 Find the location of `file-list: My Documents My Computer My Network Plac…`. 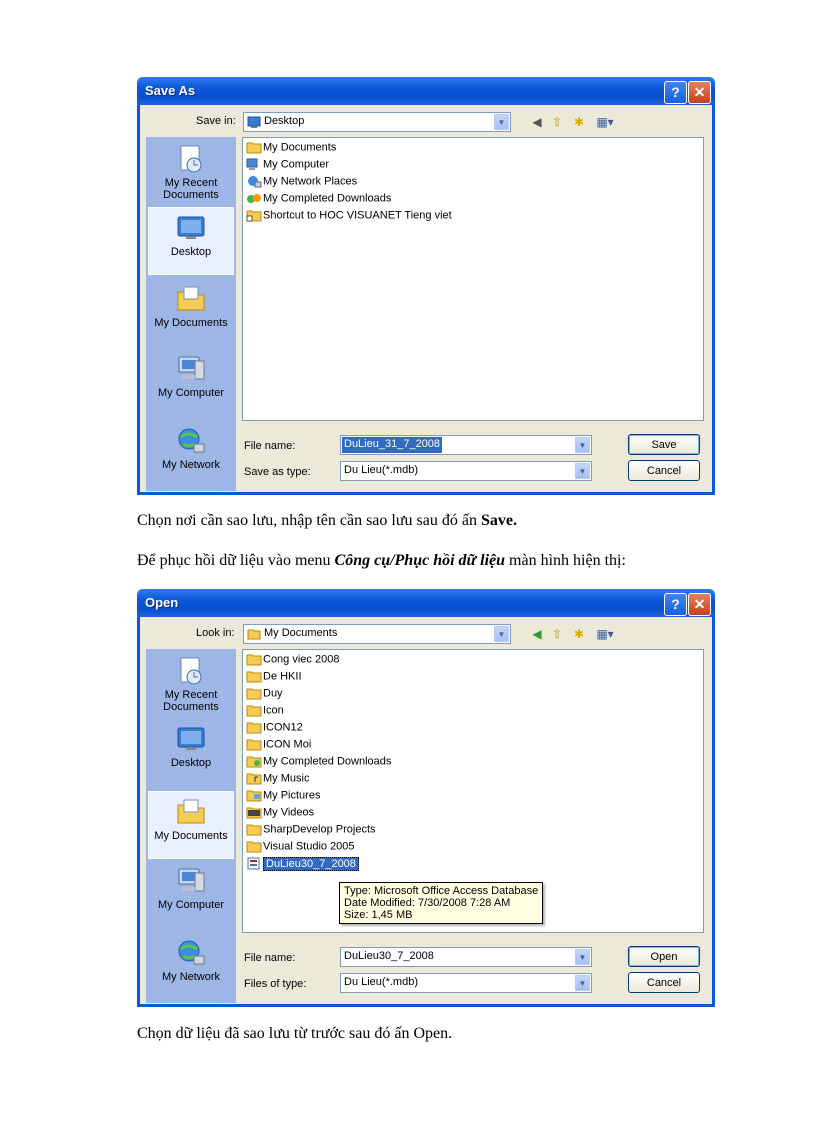

file-list: My Documents My Computer My Network Plac… is located at coordinates (473, 279).